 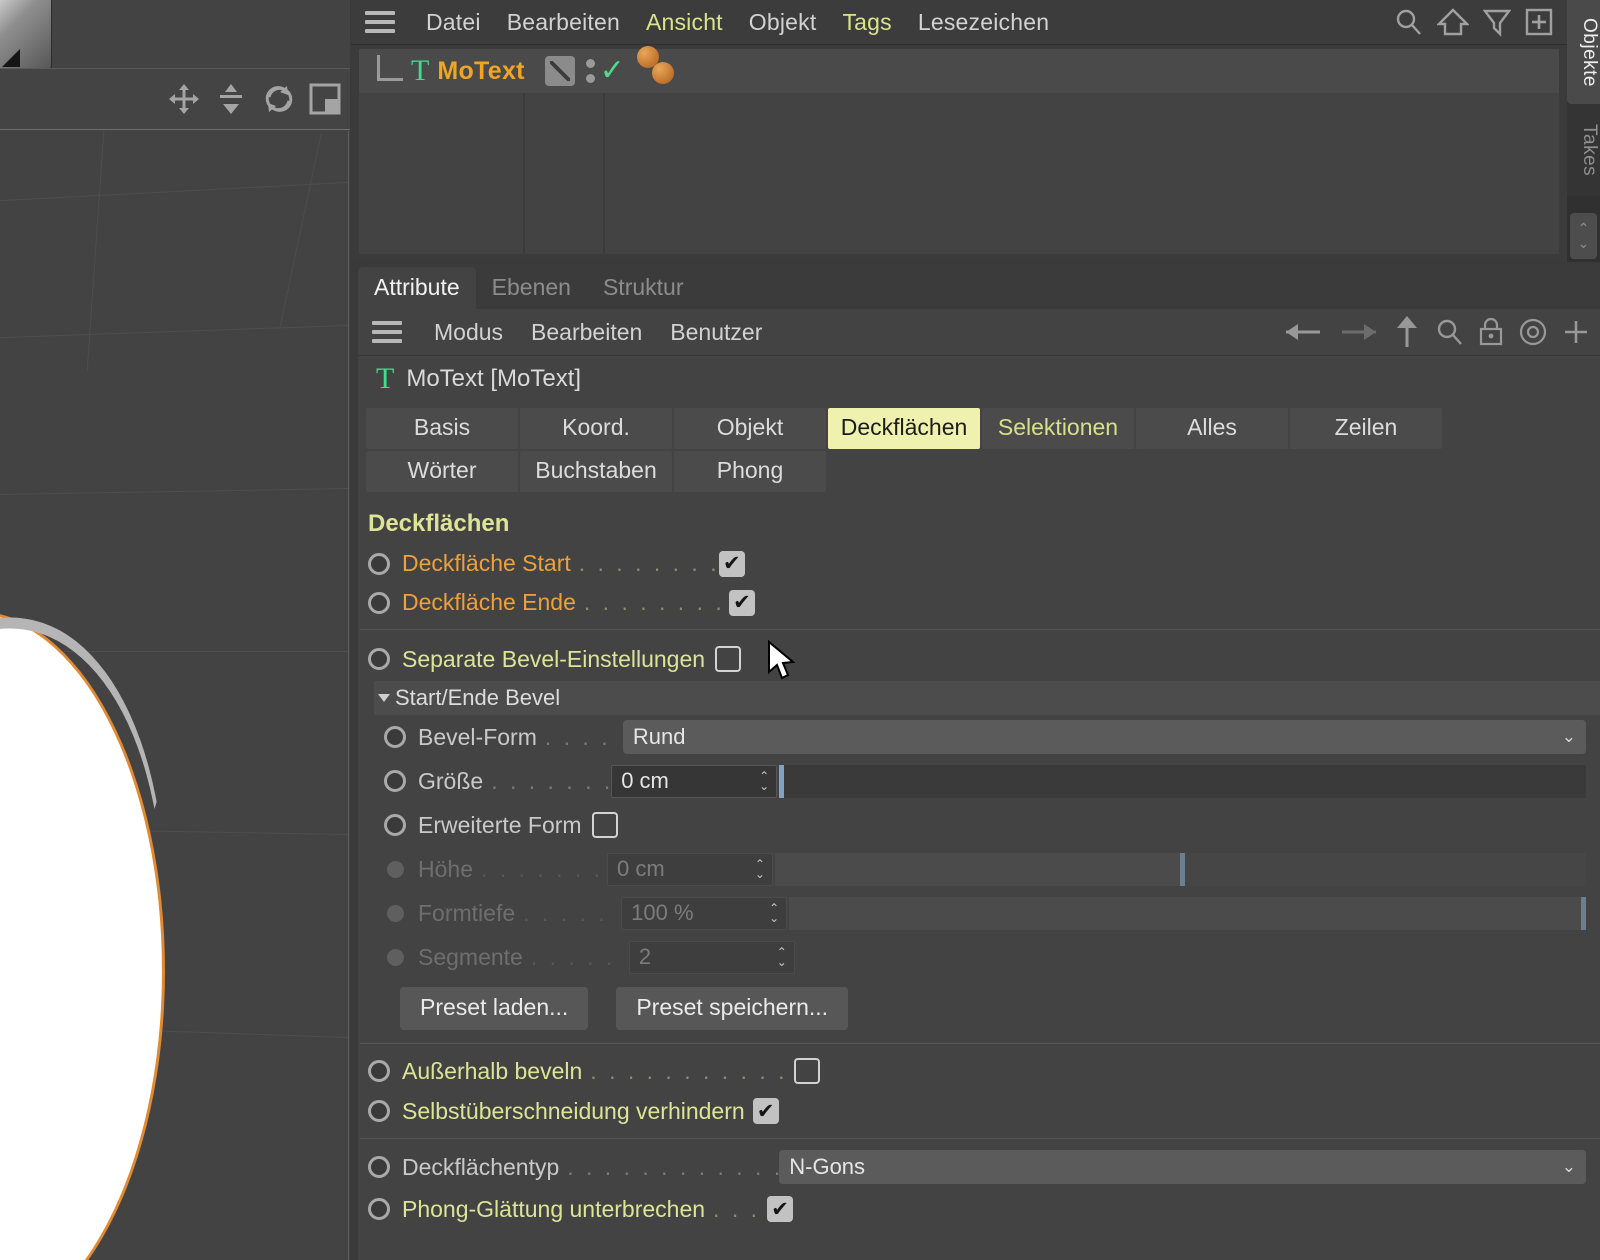 What do you see at coordinates (979, 563) in the screenshot?
I see `row-deckflaeche-start: Deckfläche Start . . . . . . . . . ✔` at bounding box center [979, 563].